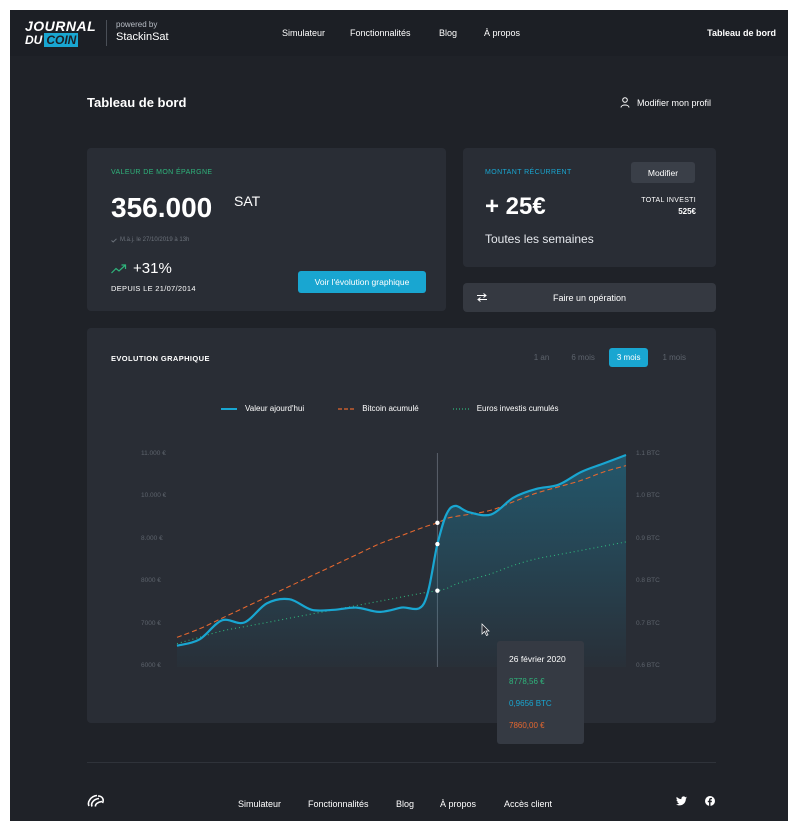  Describe the element at coordinates (380, 33) in the screenshot. I see `nav-fonctionnalites: Fonctionnalités` at that location.